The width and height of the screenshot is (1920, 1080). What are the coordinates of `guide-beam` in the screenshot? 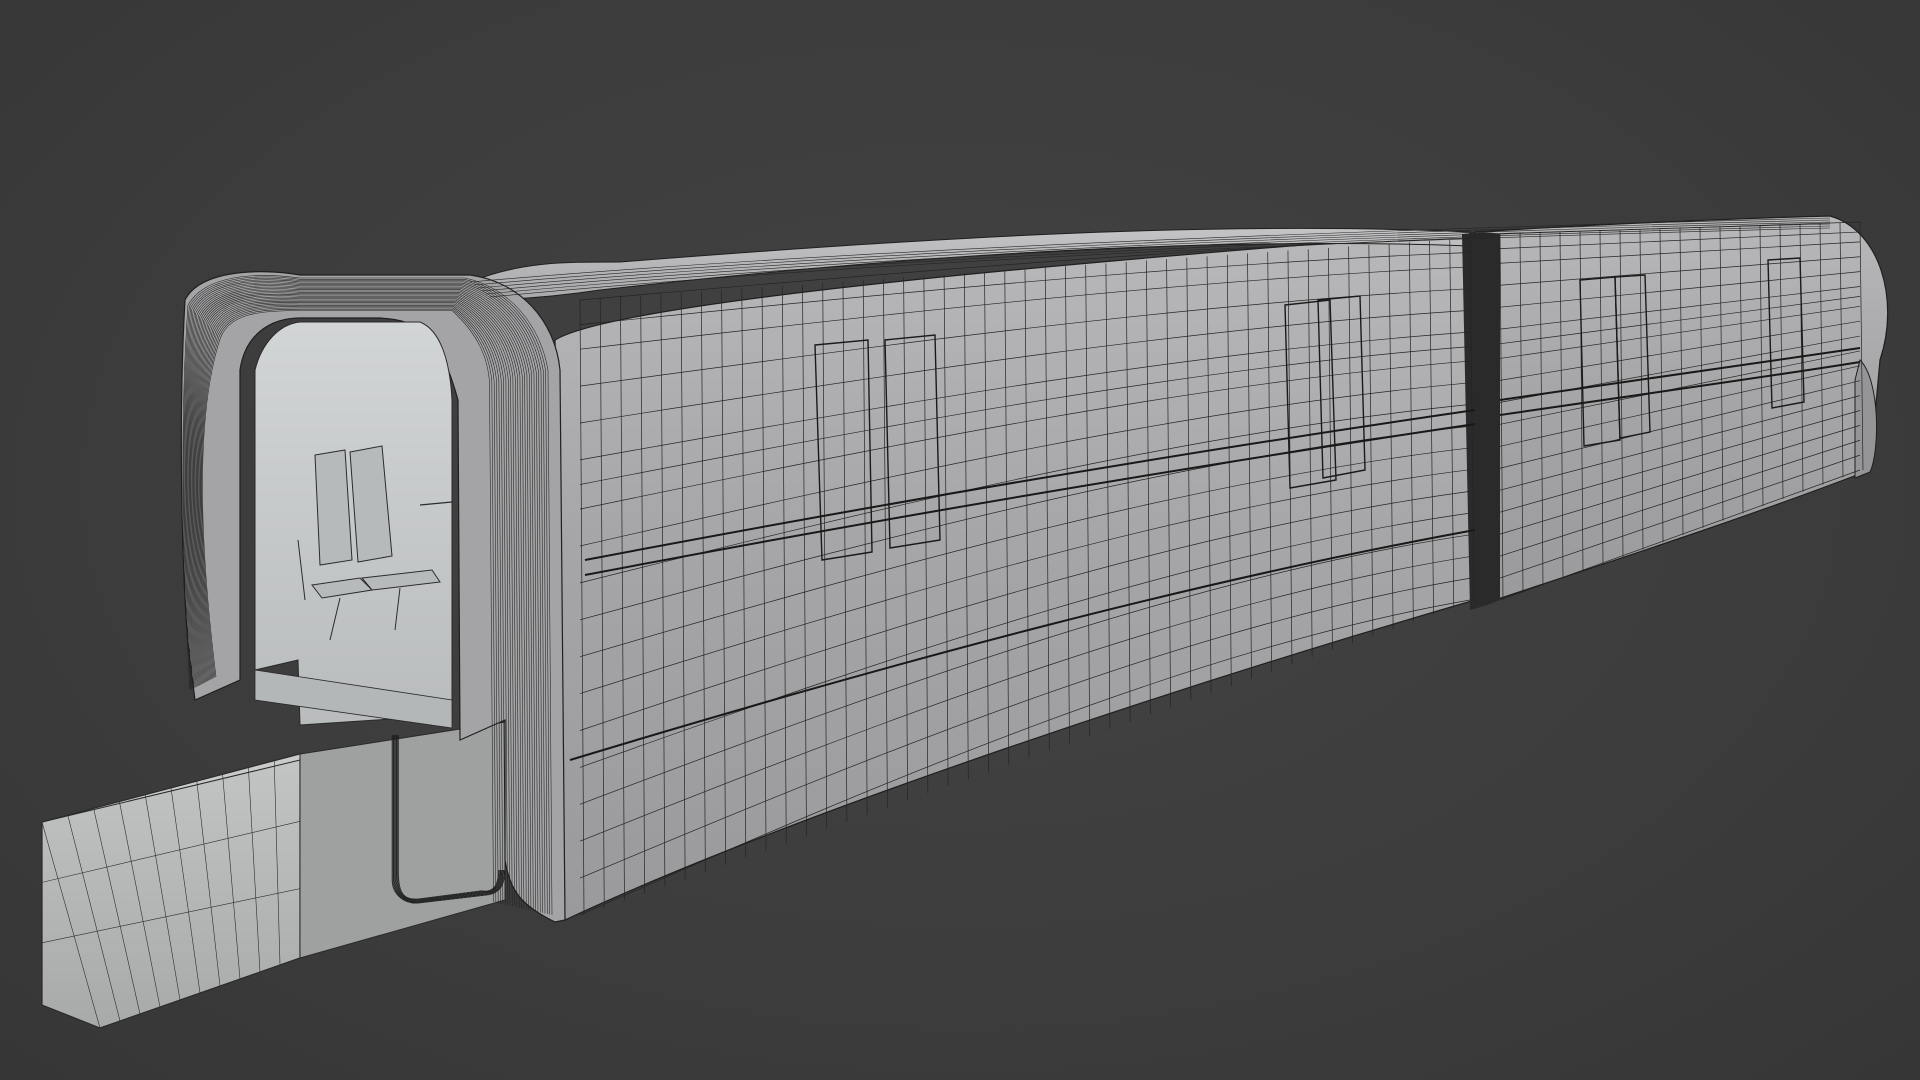 It's located at (273, 875).